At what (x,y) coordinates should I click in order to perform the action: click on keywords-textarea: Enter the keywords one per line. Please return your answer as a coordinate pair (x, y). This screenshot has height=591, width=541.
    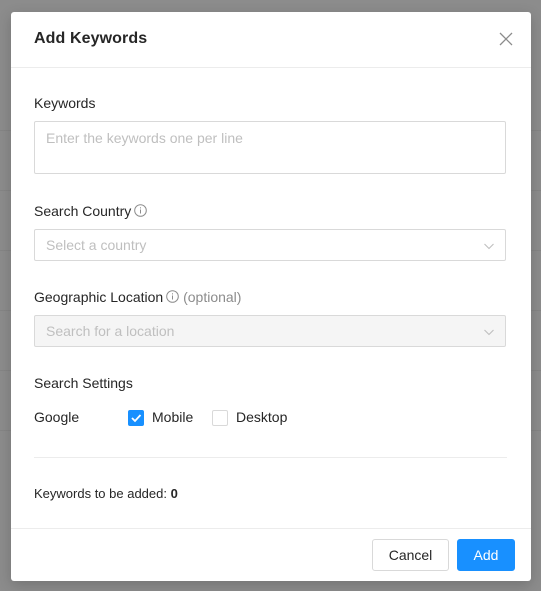
    Looking at the image, I should click on (270, 147).